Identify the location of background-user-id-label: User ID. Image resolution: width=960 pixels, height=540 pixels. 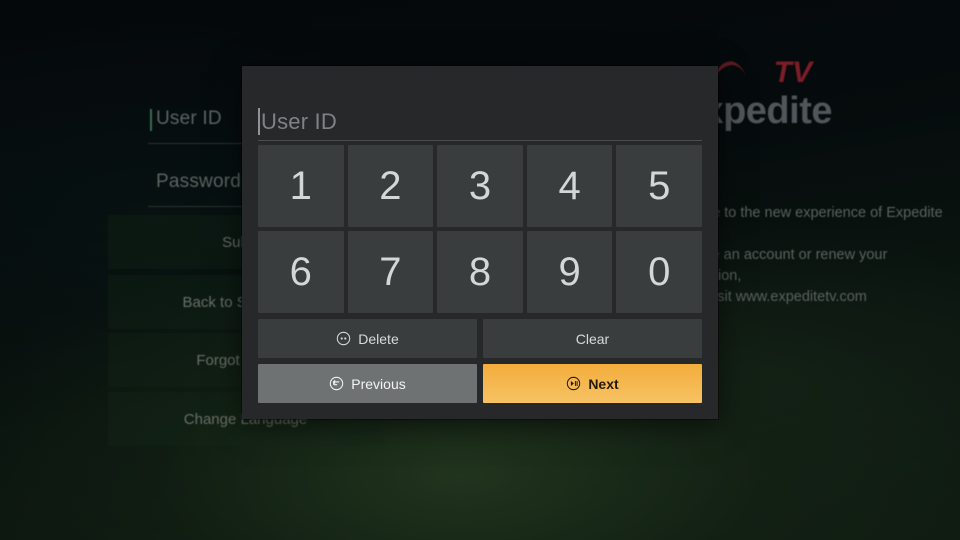
(186, 119).